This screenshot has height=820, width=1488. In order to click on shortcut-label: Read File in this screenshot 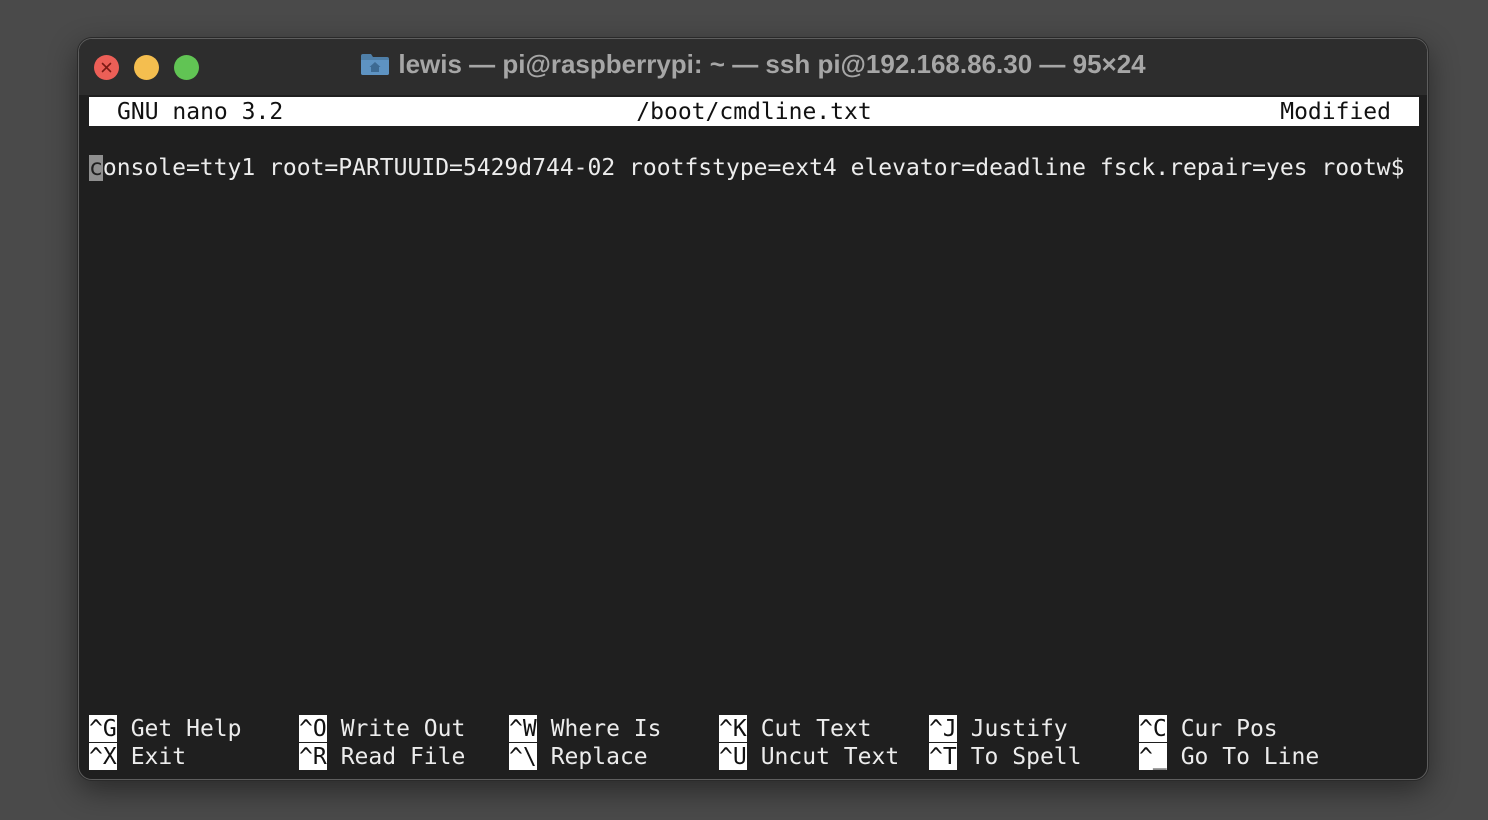, I will do `click(403, 757)`.